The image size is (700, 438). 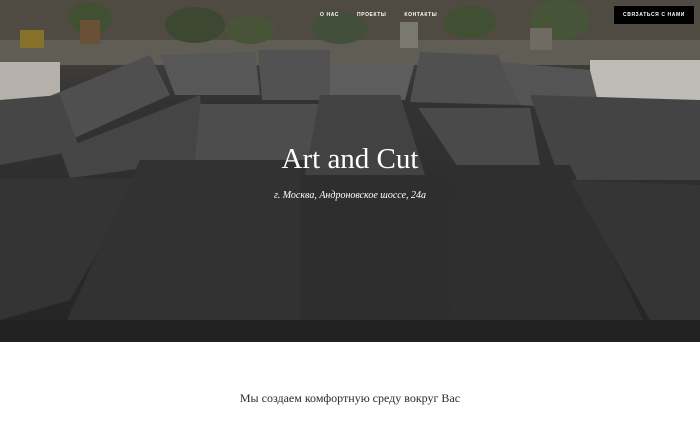 I want to click on nav-link-contacts: Контакты, so click(x=420, y=15).